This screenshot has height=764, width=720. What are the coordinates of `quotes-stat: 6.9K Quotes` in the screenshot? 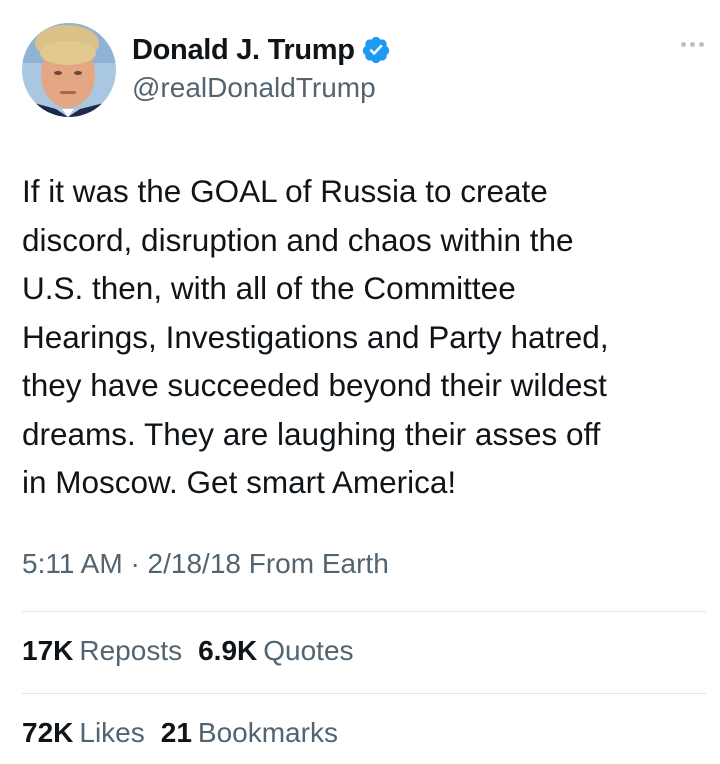 It's located at (275, 651).